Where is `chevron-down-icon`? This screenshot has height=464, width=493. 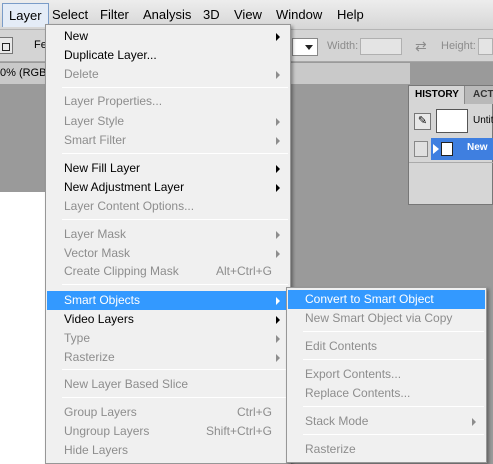 chevron-down-icon is located at coordinates (309, 47).